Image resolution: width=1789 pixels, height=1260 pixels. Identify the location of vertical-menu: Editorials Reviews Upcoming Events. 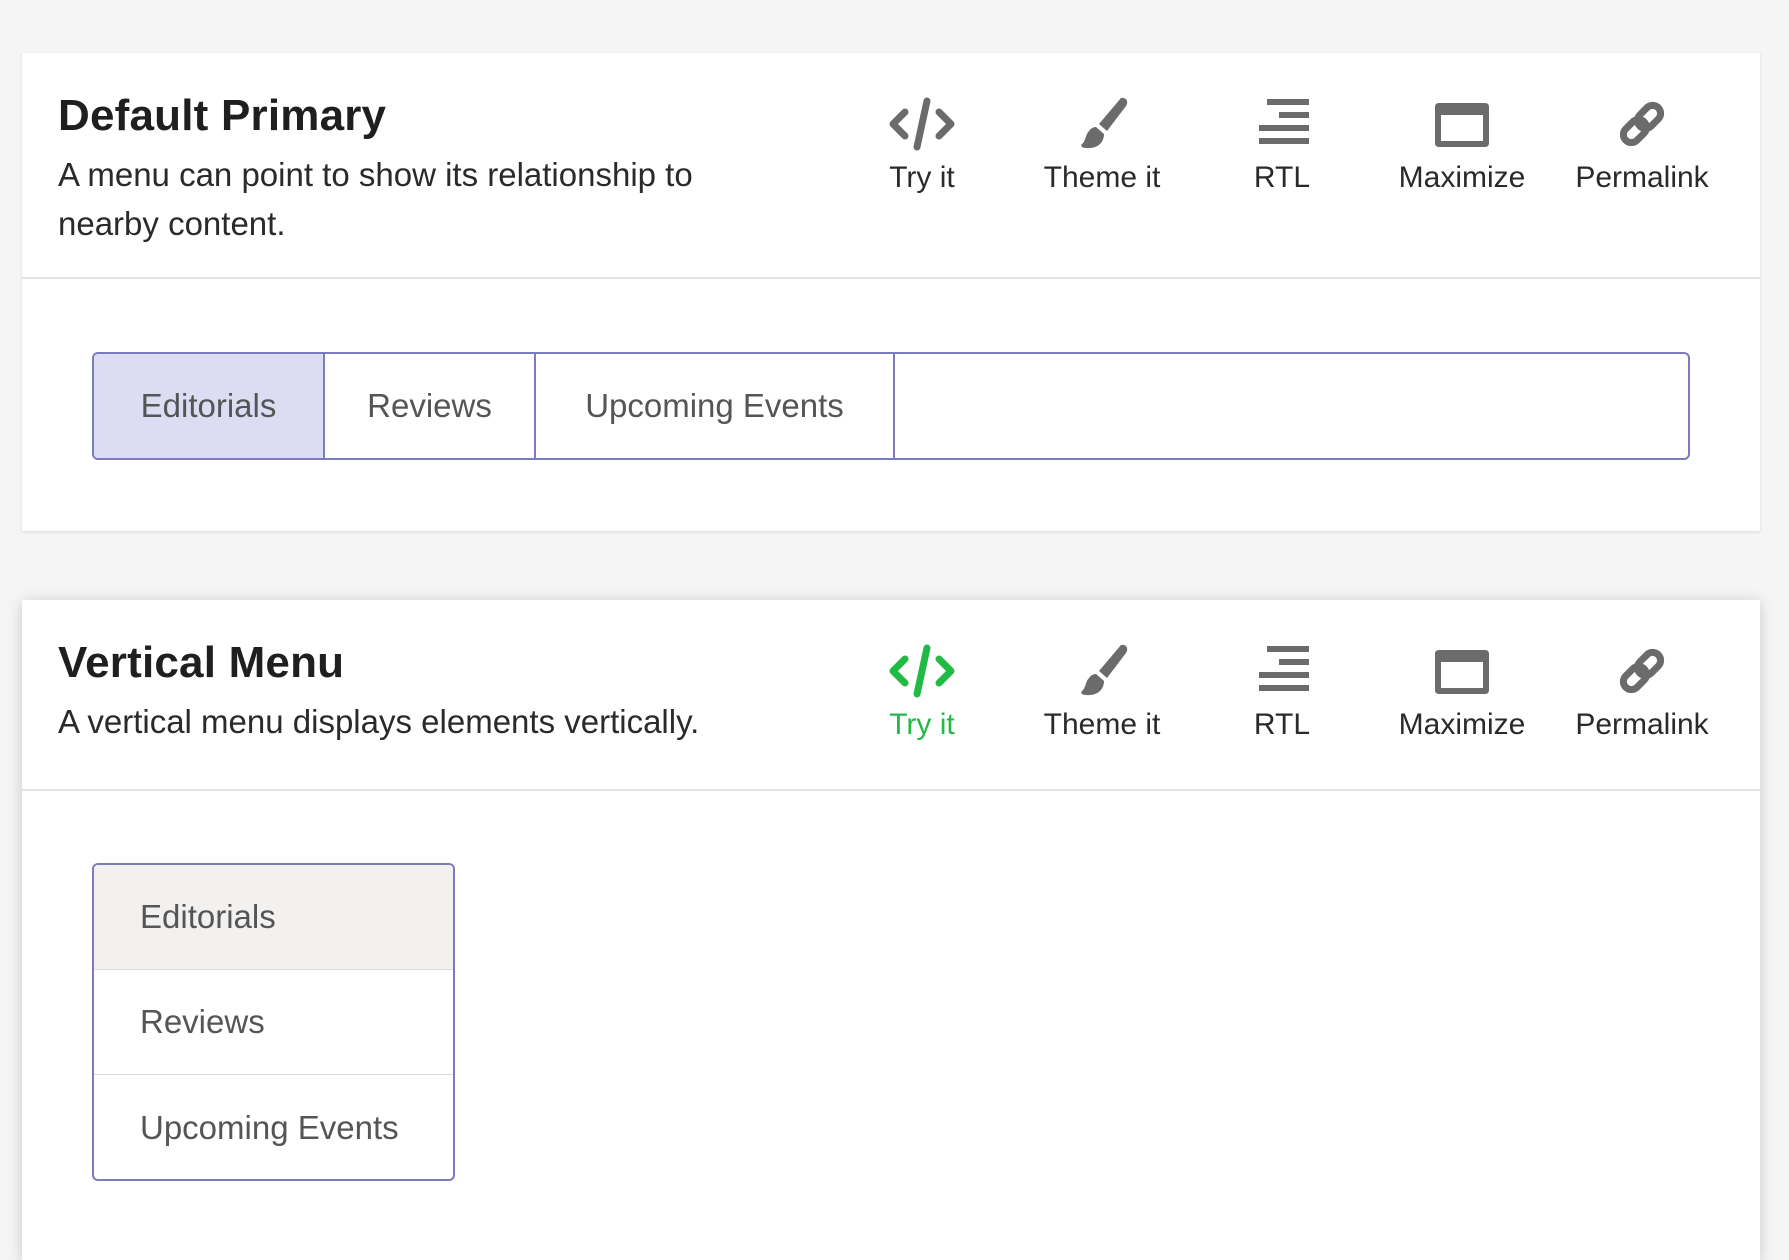
(273, 1022).